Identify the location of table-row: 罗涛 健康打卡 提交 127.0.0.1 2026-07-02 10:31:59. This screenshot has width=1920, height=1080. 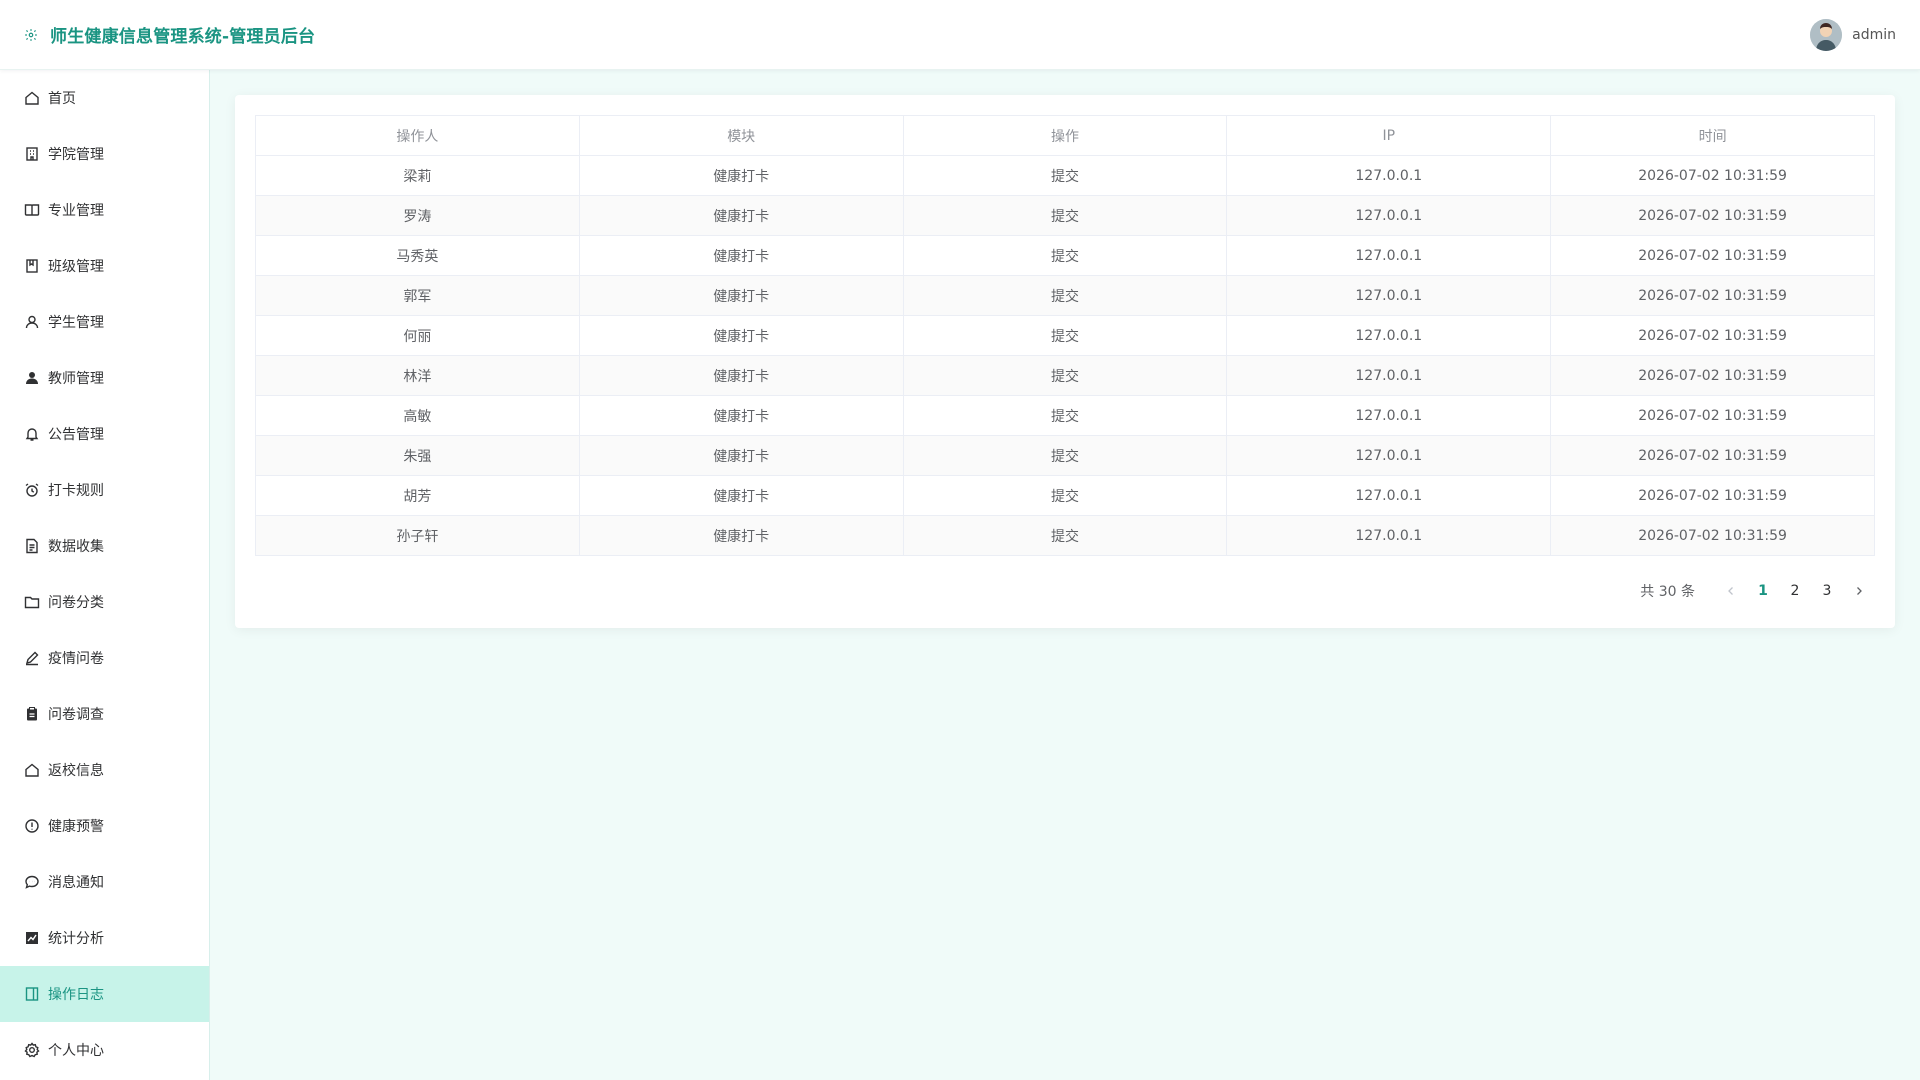
(1065, 215).